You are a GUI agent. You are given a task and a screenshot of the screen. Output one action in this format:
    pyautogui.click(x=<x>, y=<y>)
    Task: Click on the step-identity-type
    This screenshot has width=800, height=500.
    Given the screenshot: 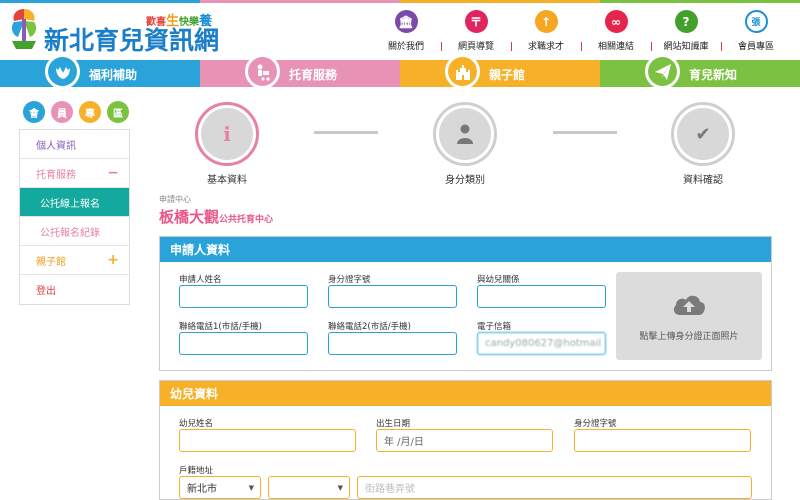 What is the action you would take?
    pyautogui.click(x=465, y=134)
    